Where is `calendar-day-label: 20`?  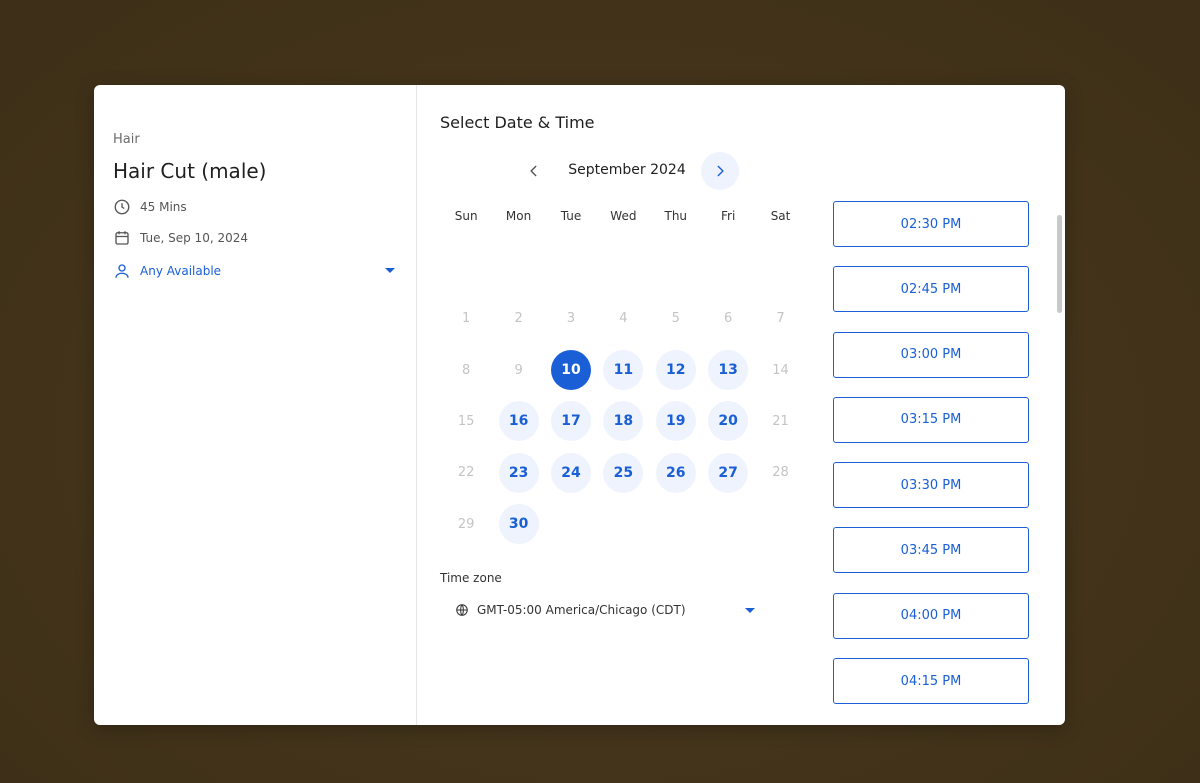
calendar-day-label: 20 is located at coordinates (728, 421).